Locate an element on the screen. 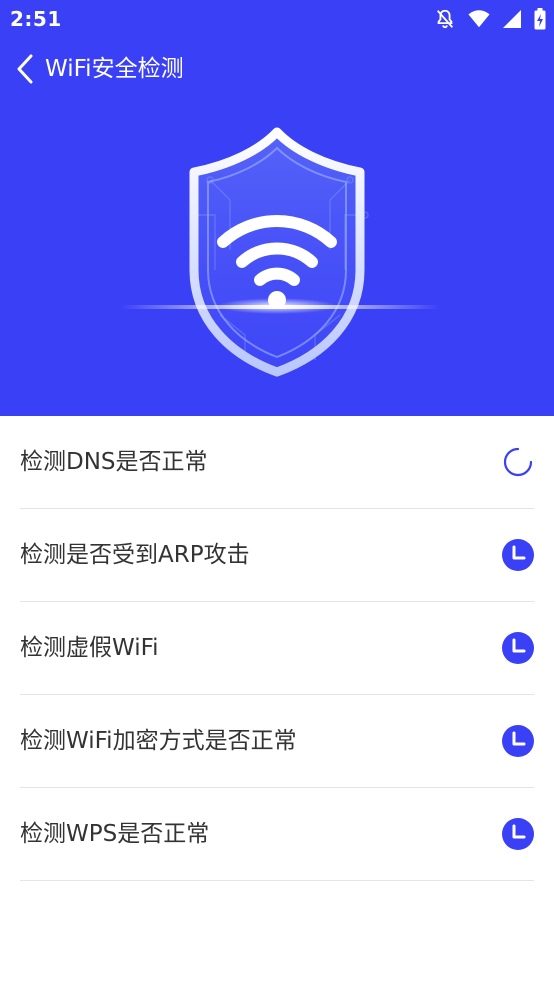  check-item-label: 检测是否受到ARP攻击 is located at coordinates (135, 555).